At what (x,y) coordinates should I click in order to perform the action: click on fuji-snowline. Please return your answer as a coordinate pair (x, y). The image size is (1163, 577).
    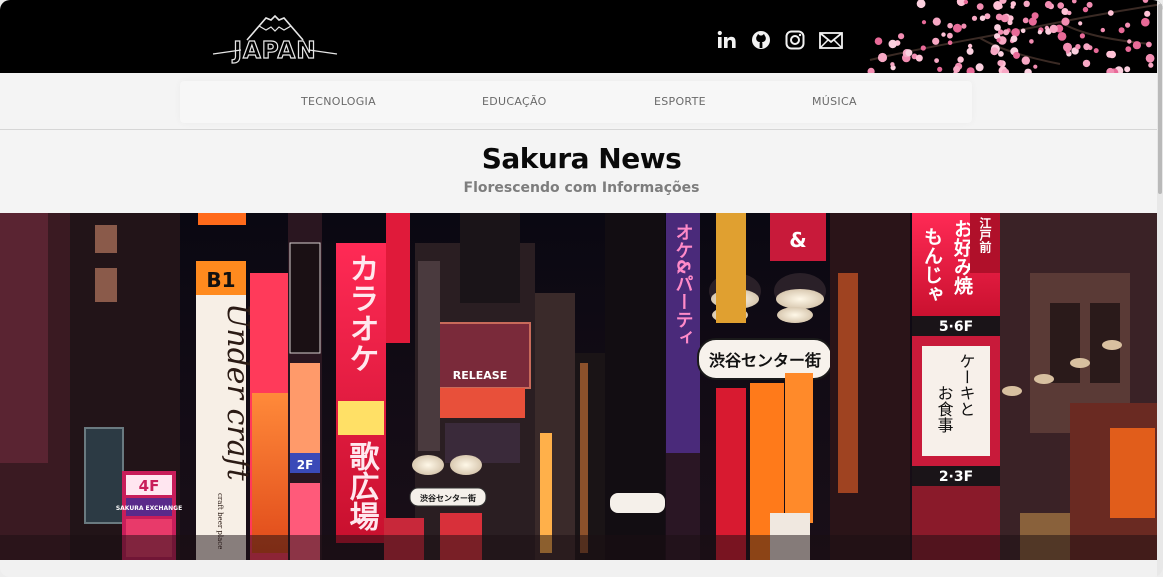
    Looking at the image, I should click on (275, 28).